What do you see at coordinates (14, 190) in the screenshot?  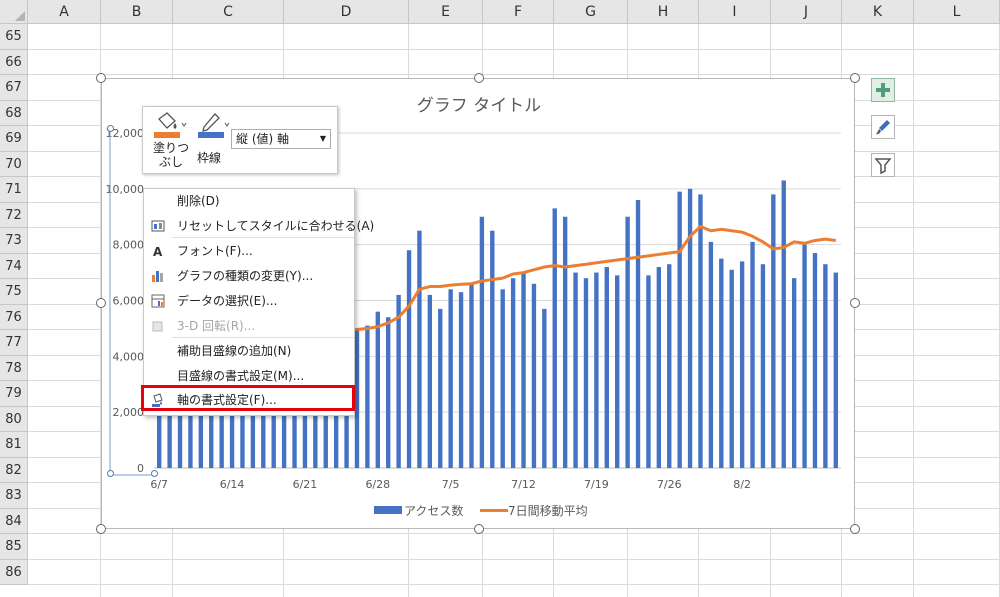 I see `row-header-71: 71` at bounding box center [14, 190].